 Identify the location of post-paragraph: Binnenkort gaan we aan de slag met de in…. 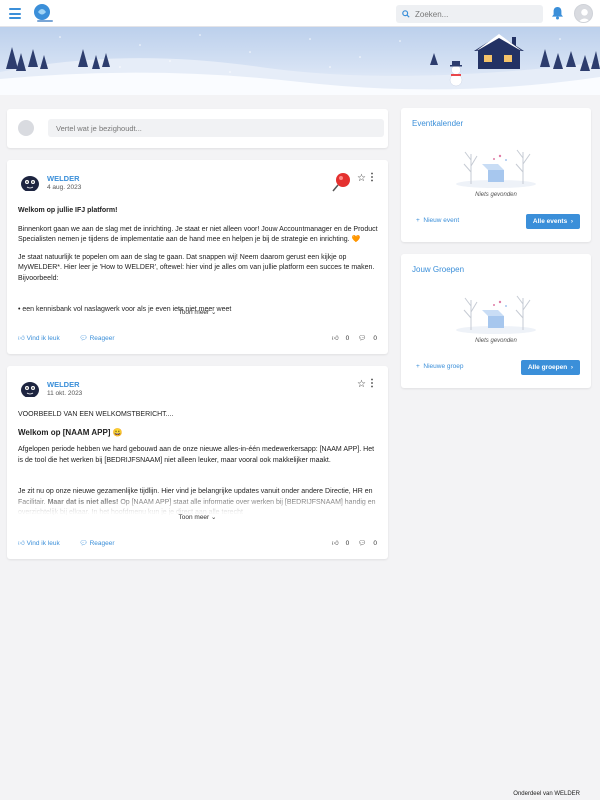
(198, 234).